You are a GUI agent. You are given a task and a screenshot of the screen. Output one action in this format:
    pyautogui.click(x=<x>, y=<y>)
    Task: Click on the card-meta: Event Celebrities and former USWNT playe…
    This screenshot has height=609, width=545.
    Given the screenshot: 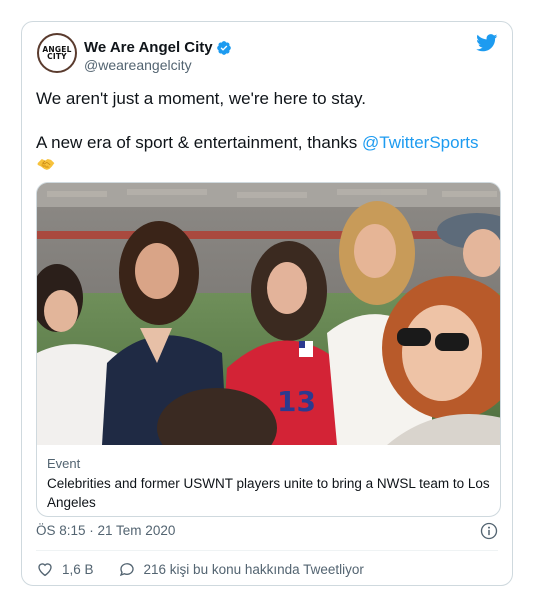 What is the action you would take?
    pyautogui.click(x=269, y=483)
    